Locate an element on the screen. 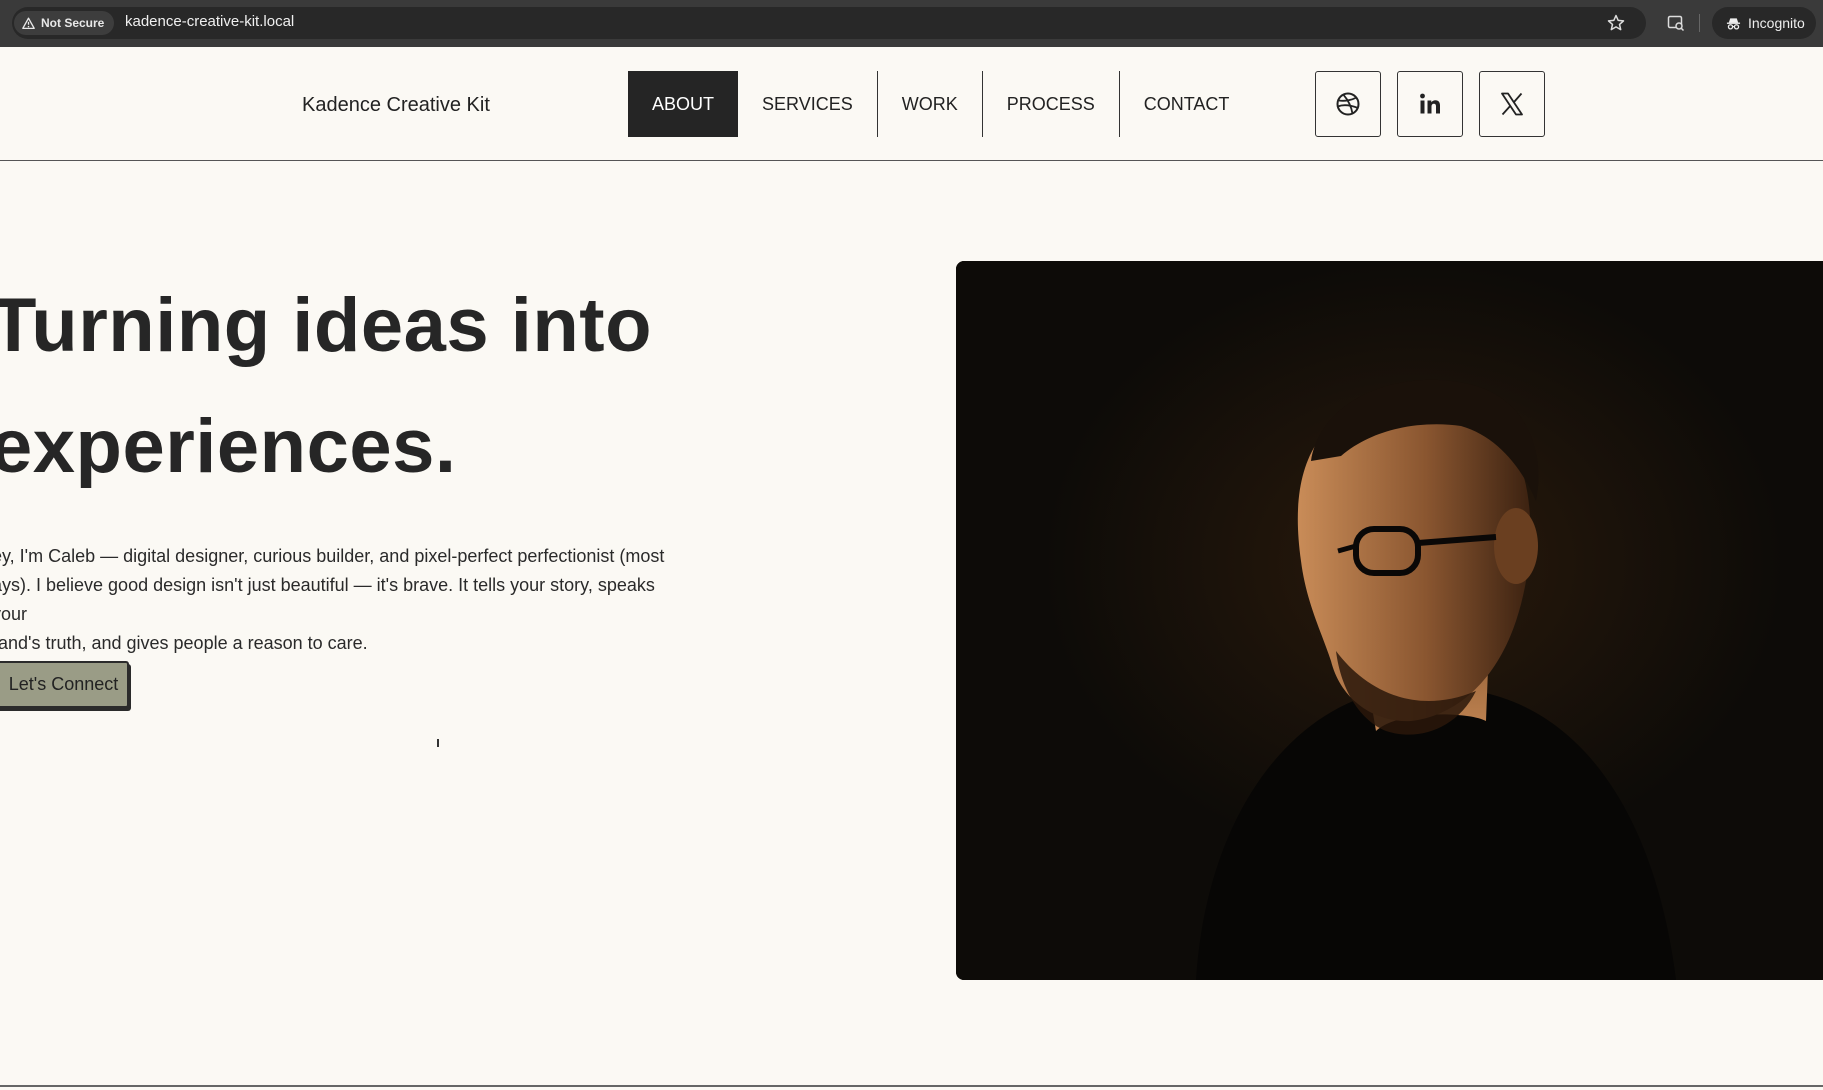 This screenshot has height=1090, width=1823. security-label: Not Secure is located at coordinates (73, 23).